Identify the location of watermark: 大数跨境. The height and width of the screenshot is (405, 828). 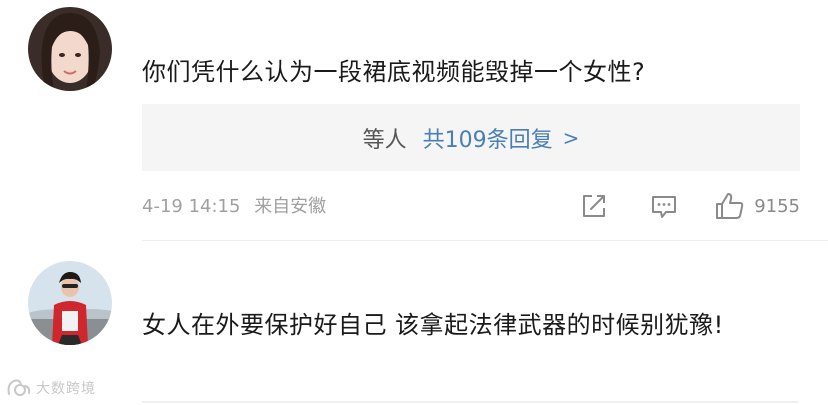
(51, 388).